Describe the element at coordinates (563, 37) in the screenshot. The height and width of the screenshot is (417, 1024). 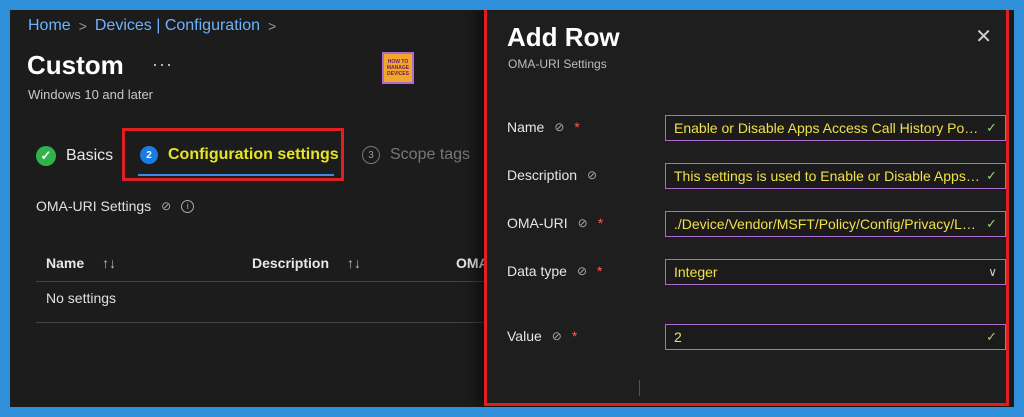
I see `panel-title: Add Row` at that location.